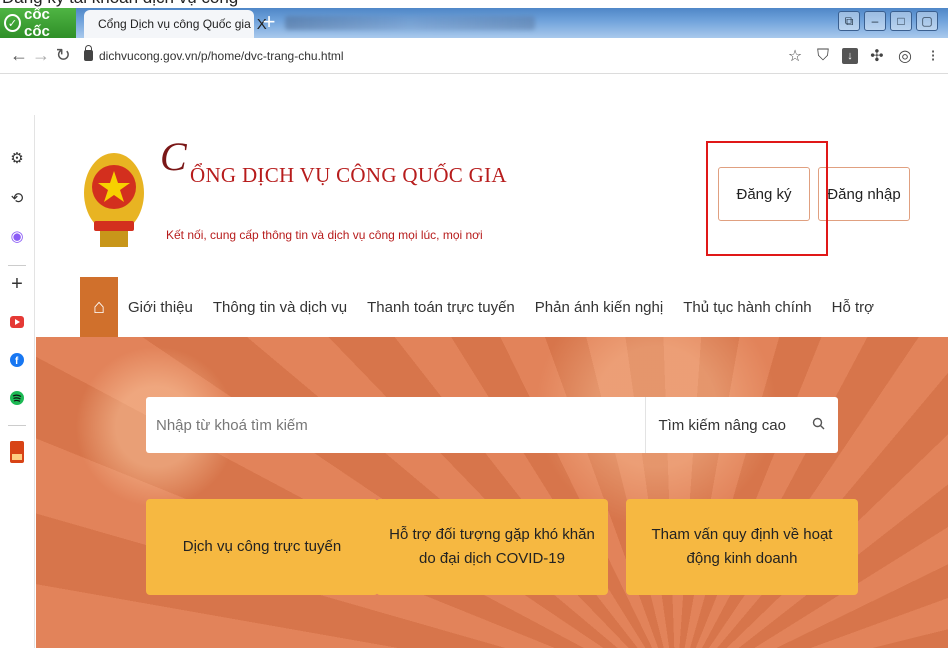 This screenshot has width=948, height=648. I want to click on browser-name: cốc cốc, so click(37, 23).